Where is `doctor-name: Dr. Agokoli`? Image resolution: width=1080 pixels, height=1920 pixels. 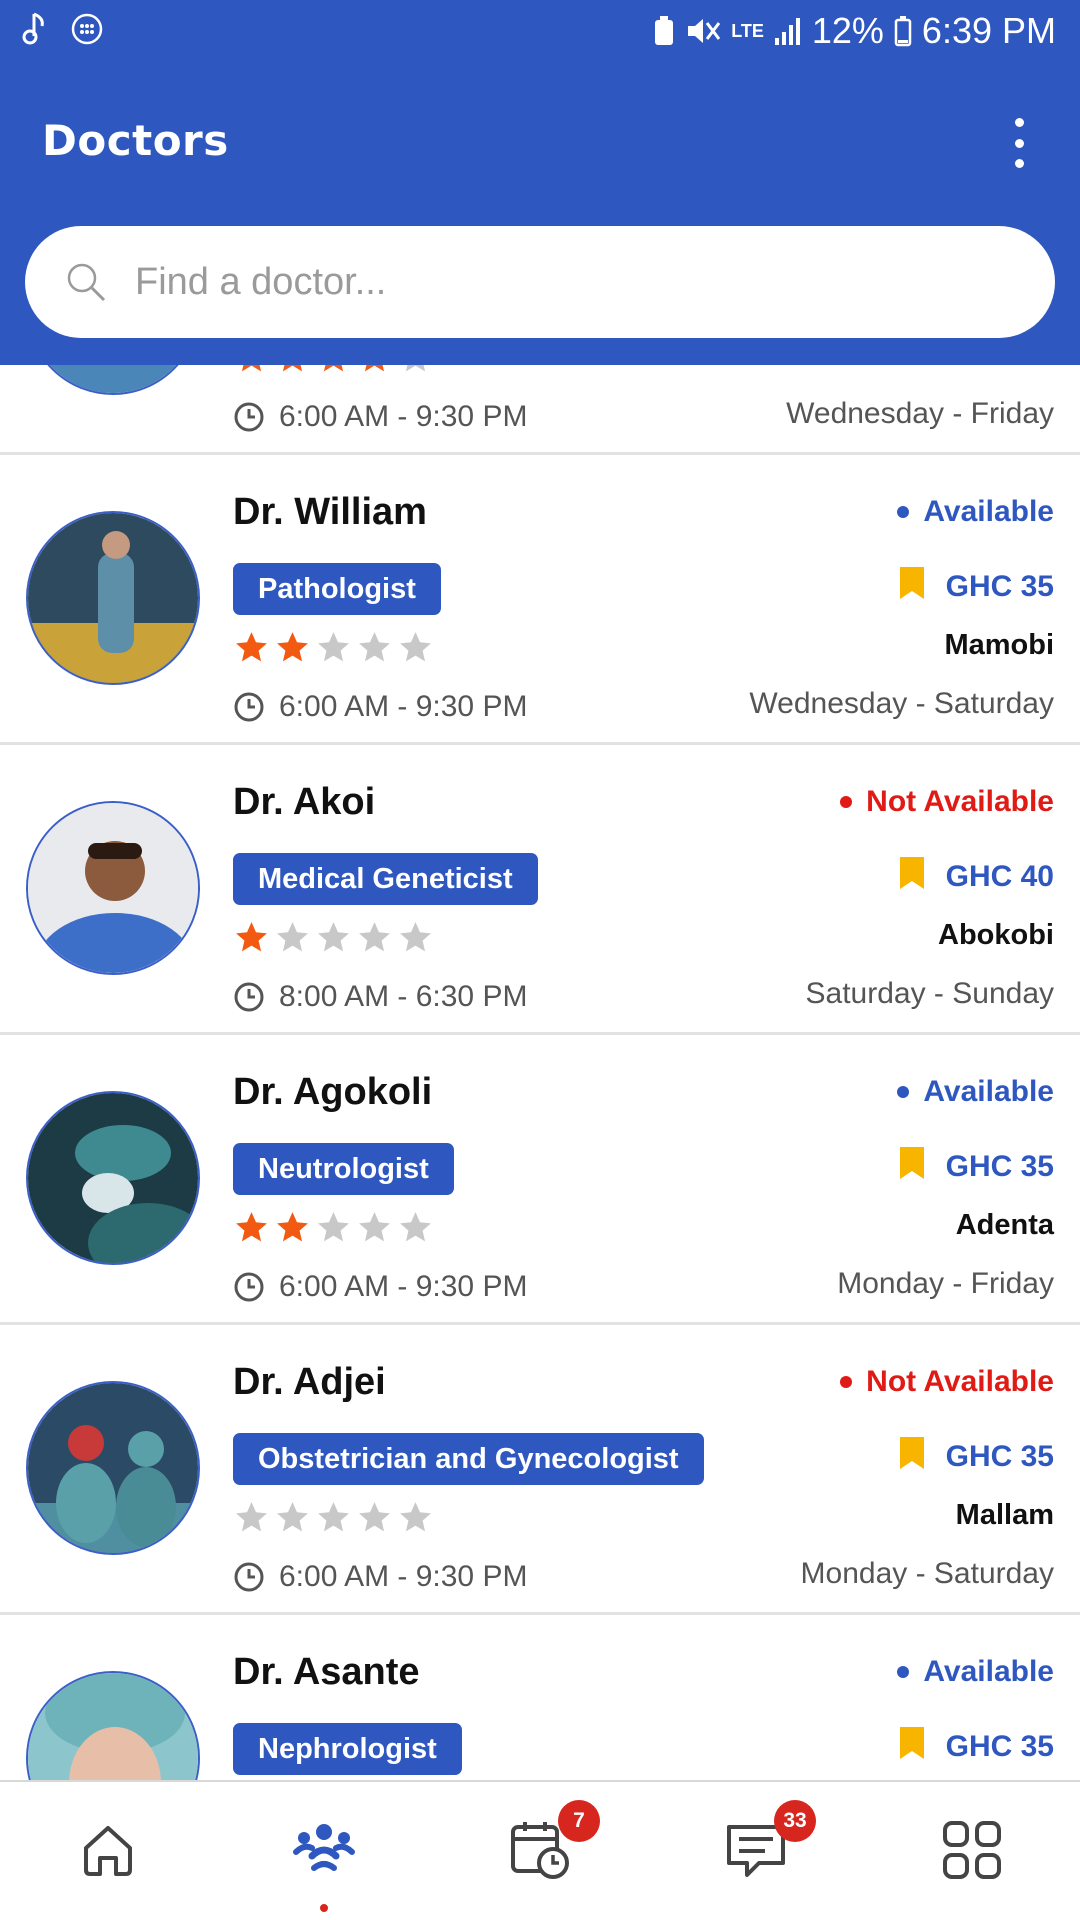 doctor-name: Dr. Agokoli is located at coordinates (333, 1092).